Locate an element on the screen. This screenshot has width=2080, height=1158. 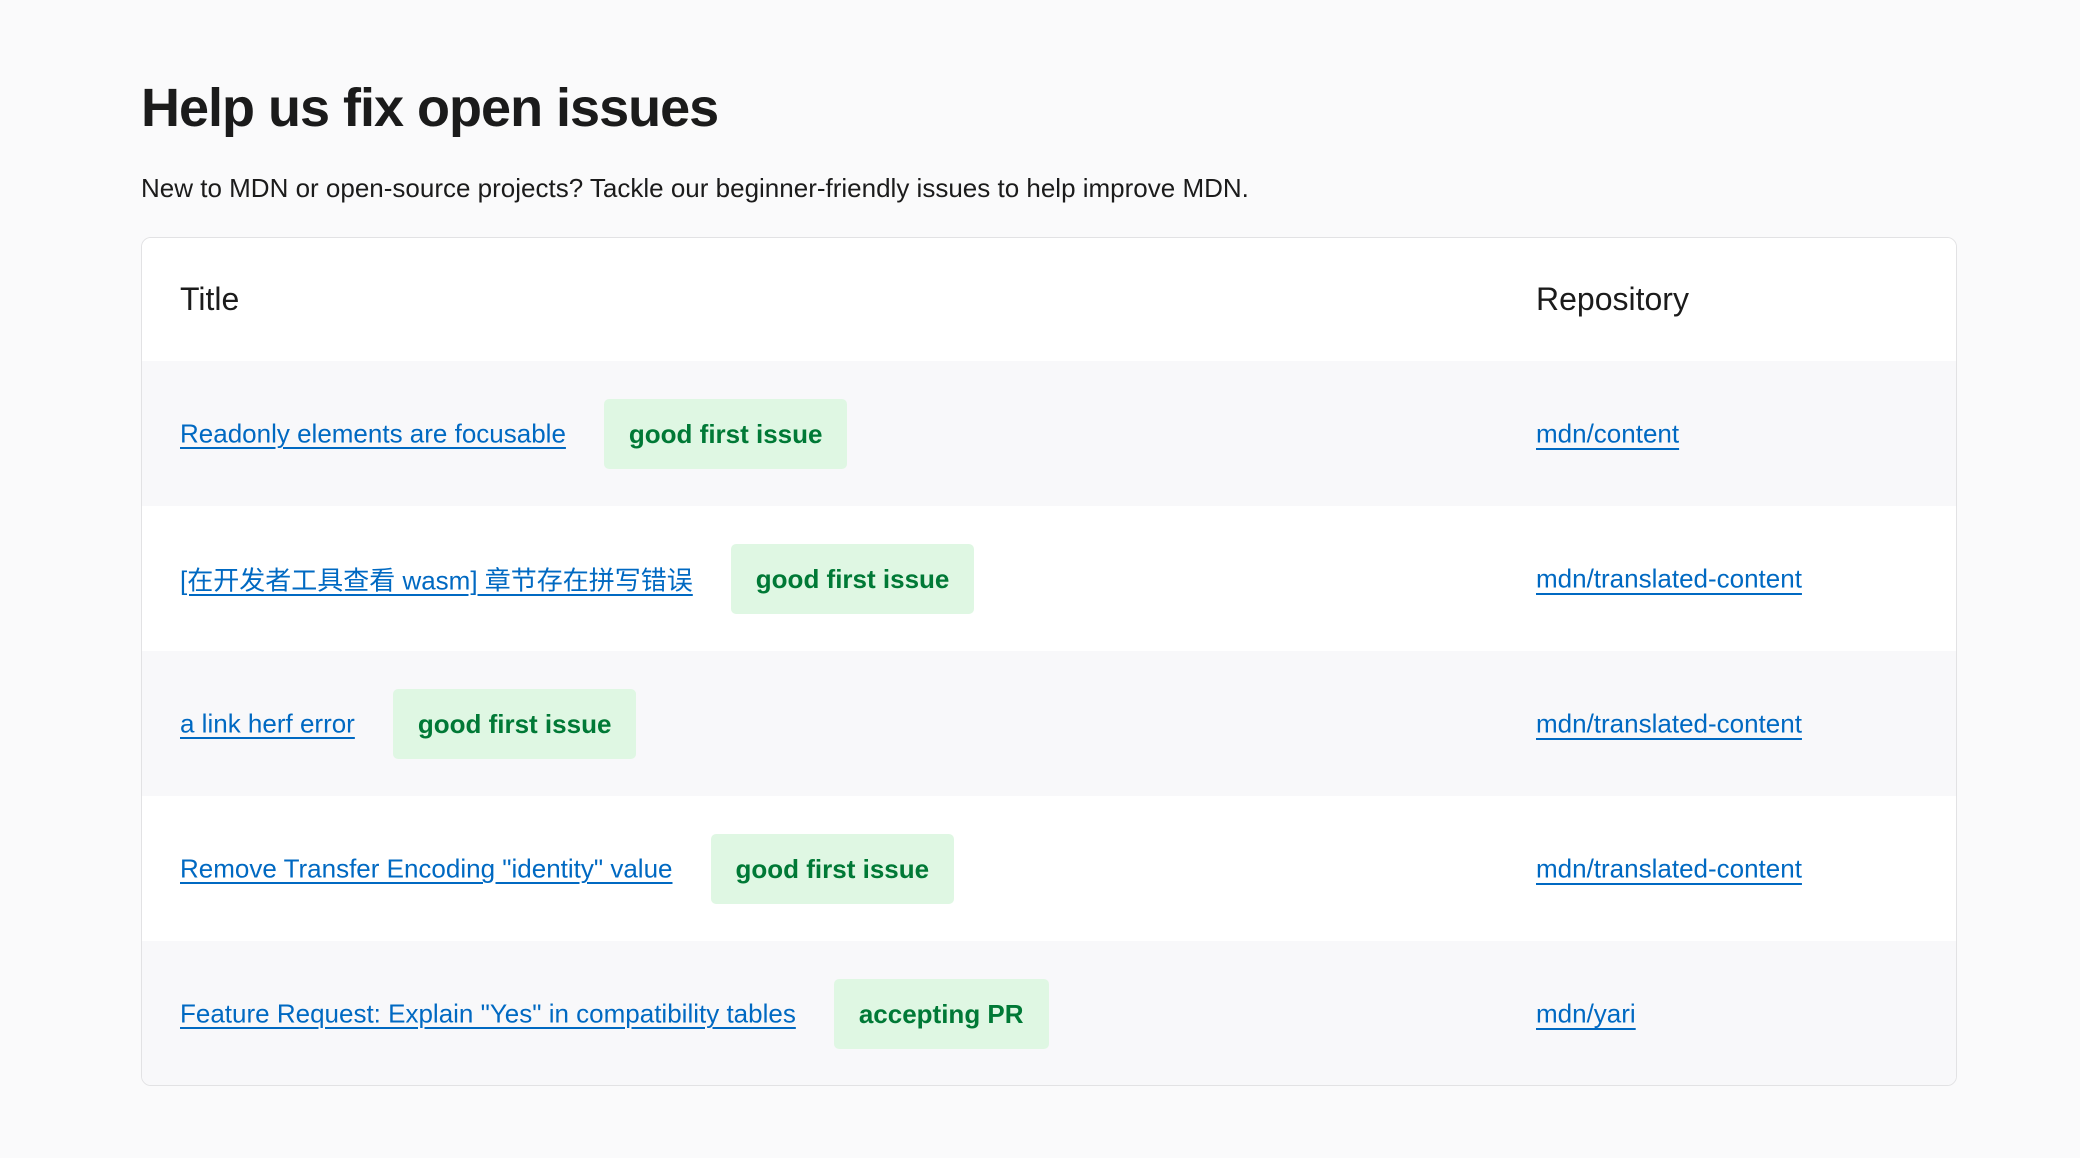
issue-link: Readonly elements are focusable is located at coordinates (373, 433).